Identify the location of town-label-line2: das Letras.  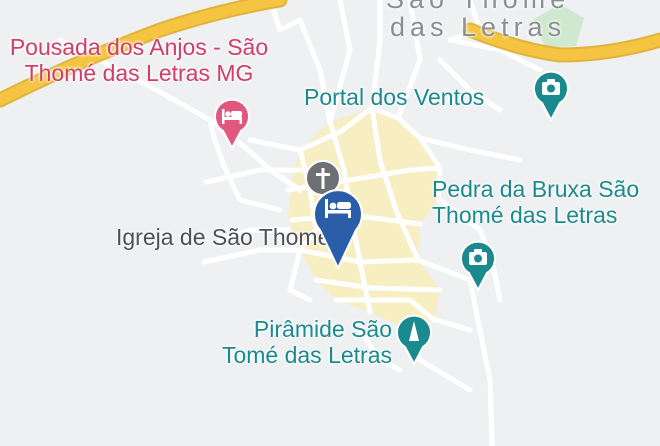
(478, 26).